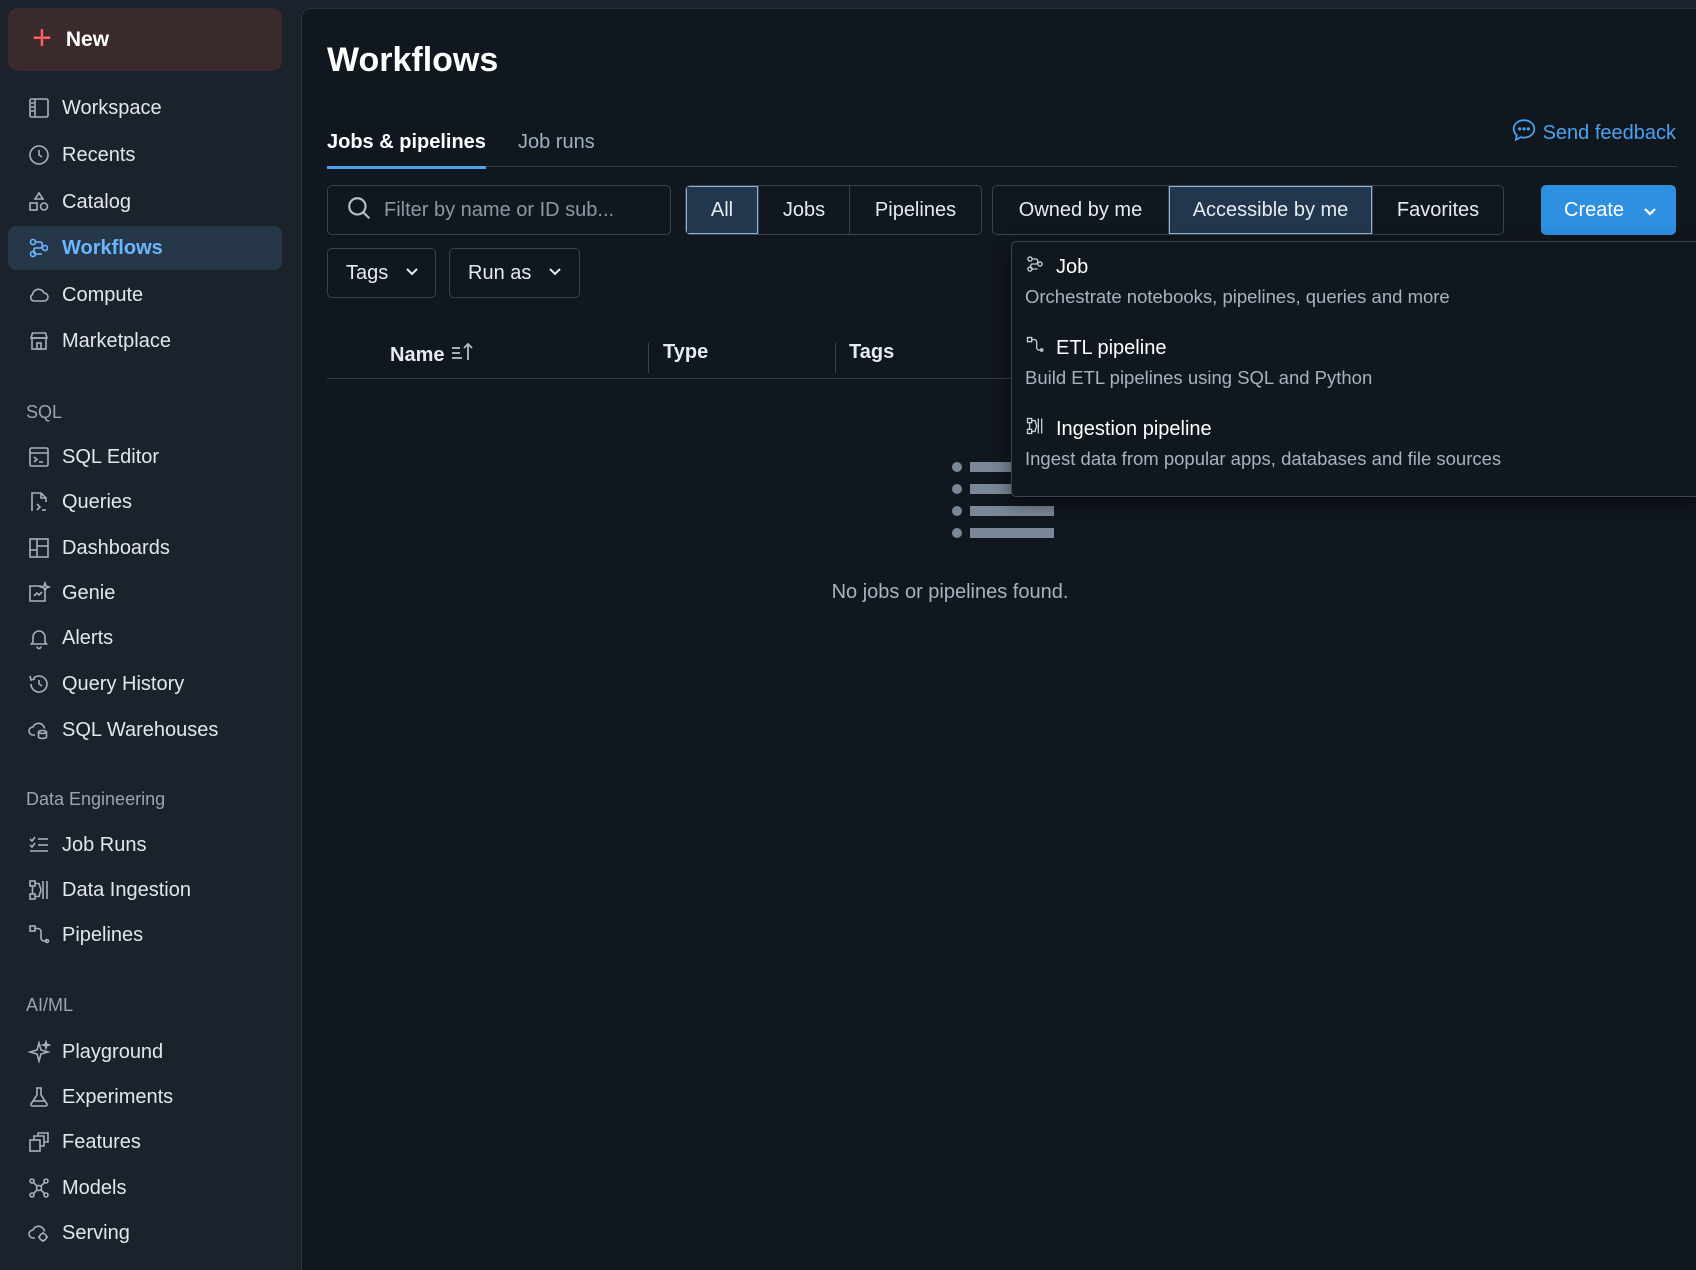  What do you see at coordinates (915, 210) in the screenshot?
I see `type-filter-pipelines: Pipelines` at bounding box center [915, 210].